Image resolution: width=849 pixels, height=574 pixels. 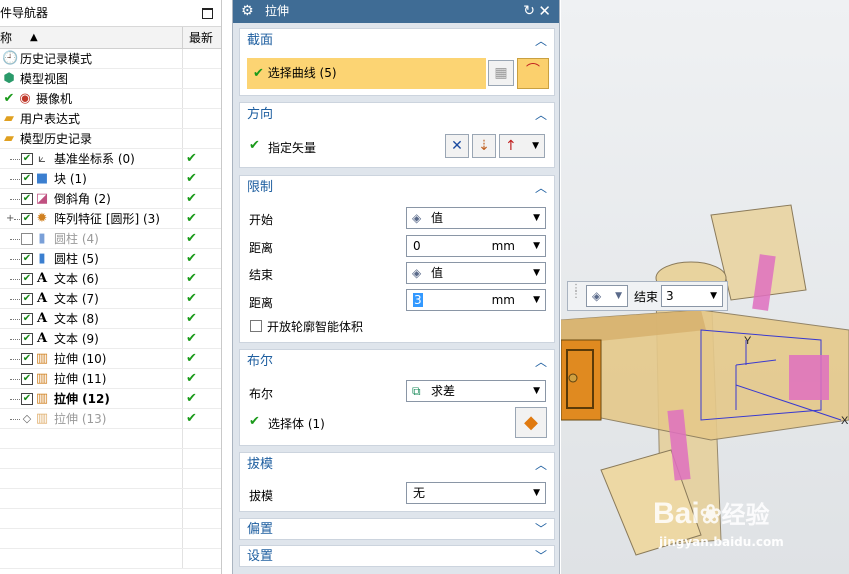 What do you see at coordinates (484, 146) in the screenshot?
I see `vector-dialog-button: ⇣` at bounding box center [484, 146].